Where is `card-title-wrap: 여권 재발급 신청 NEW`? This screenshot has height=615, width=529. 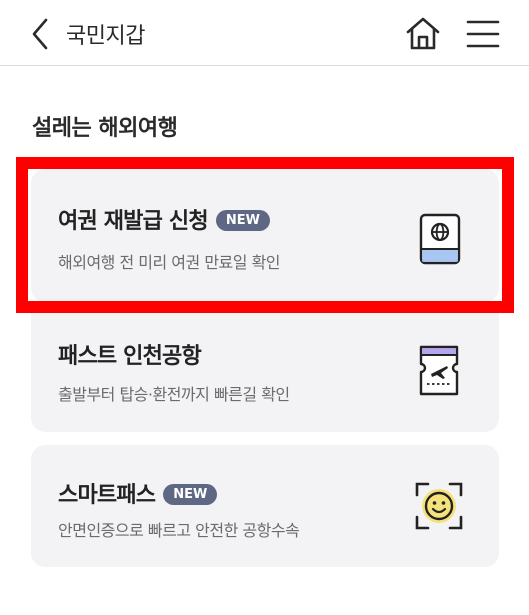
card-title-wrap: 여권 재발급 신청 NEW is located at coordinates (164, 219).